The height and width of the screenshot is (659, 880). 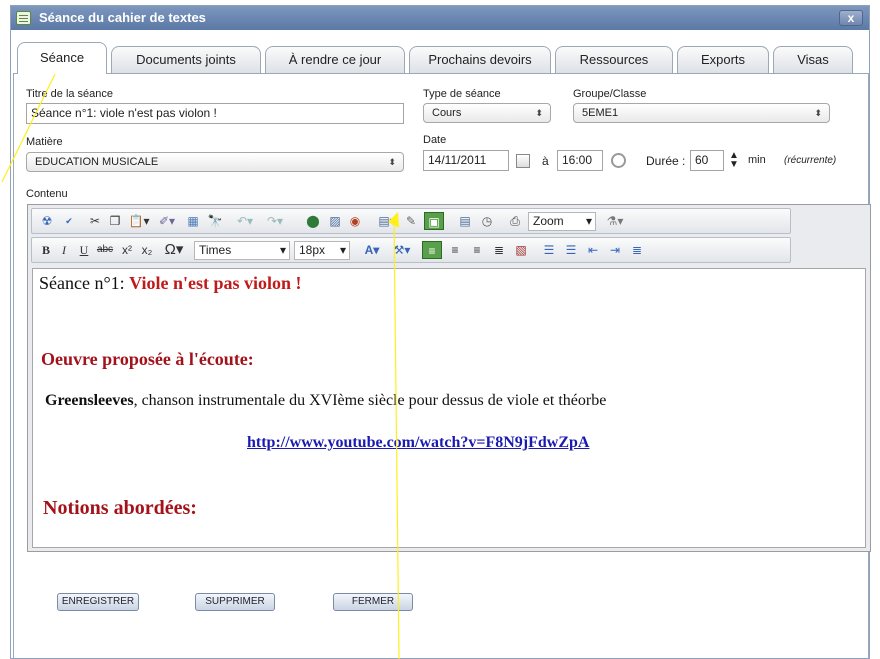 What do you see at coordinates (396, 439) in the screenshot?
I see `callout-line-link` at bounding box center [396, 439].